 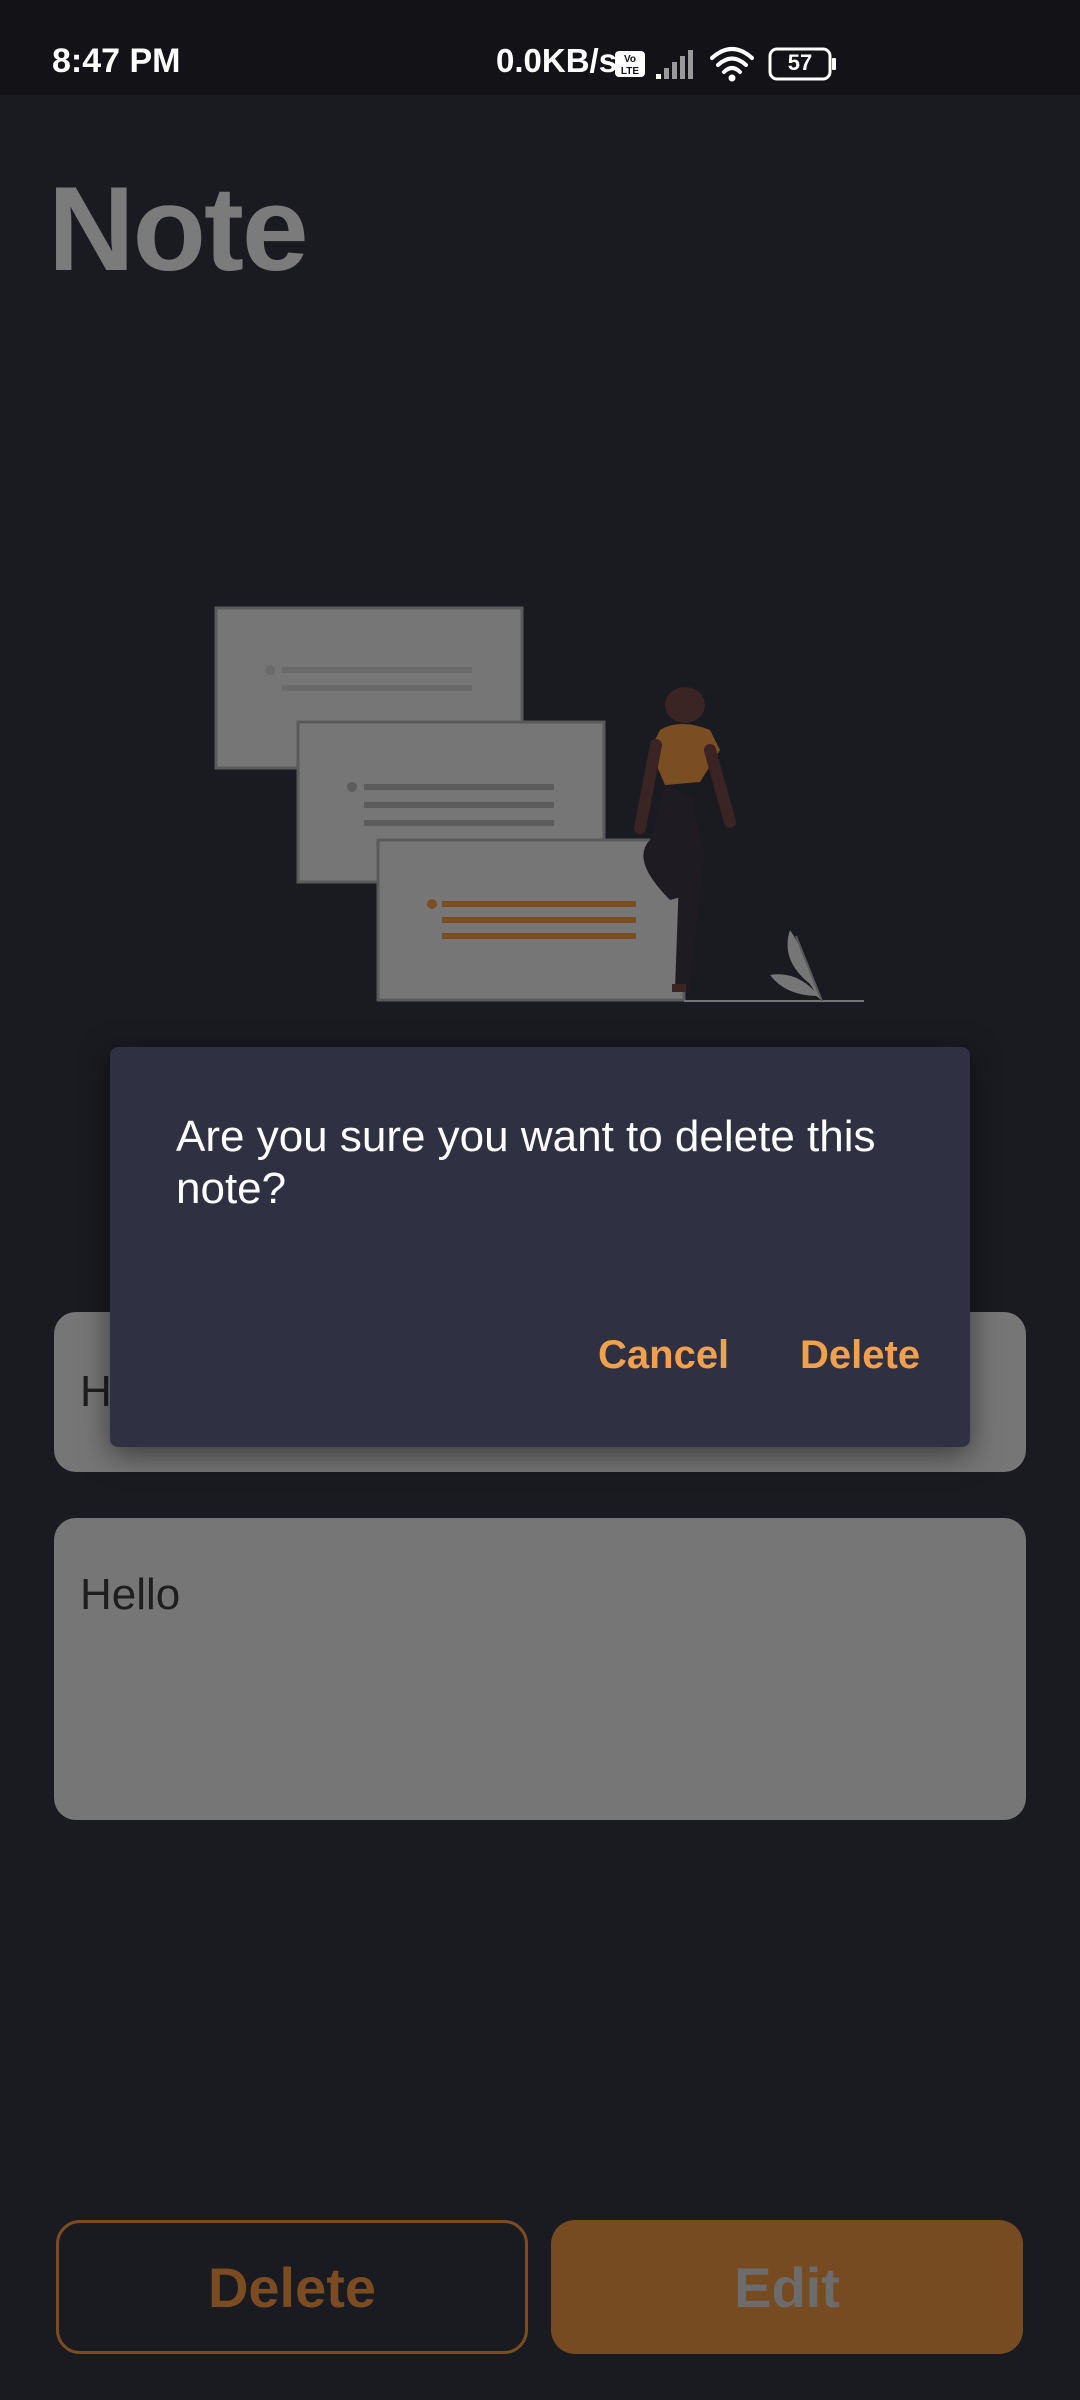 What do you see at coordinates (787, 2287) in the screenshot?
I see `edit-button: Edit` at bounding box center [787, 2287].